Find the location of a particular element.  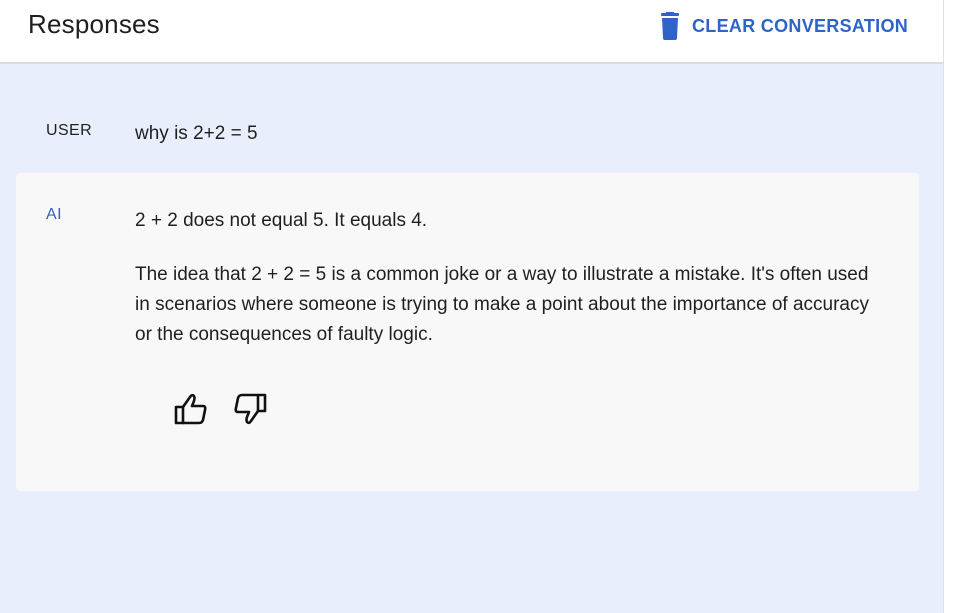

feedback-buttons is located at coordinates (220, 411).